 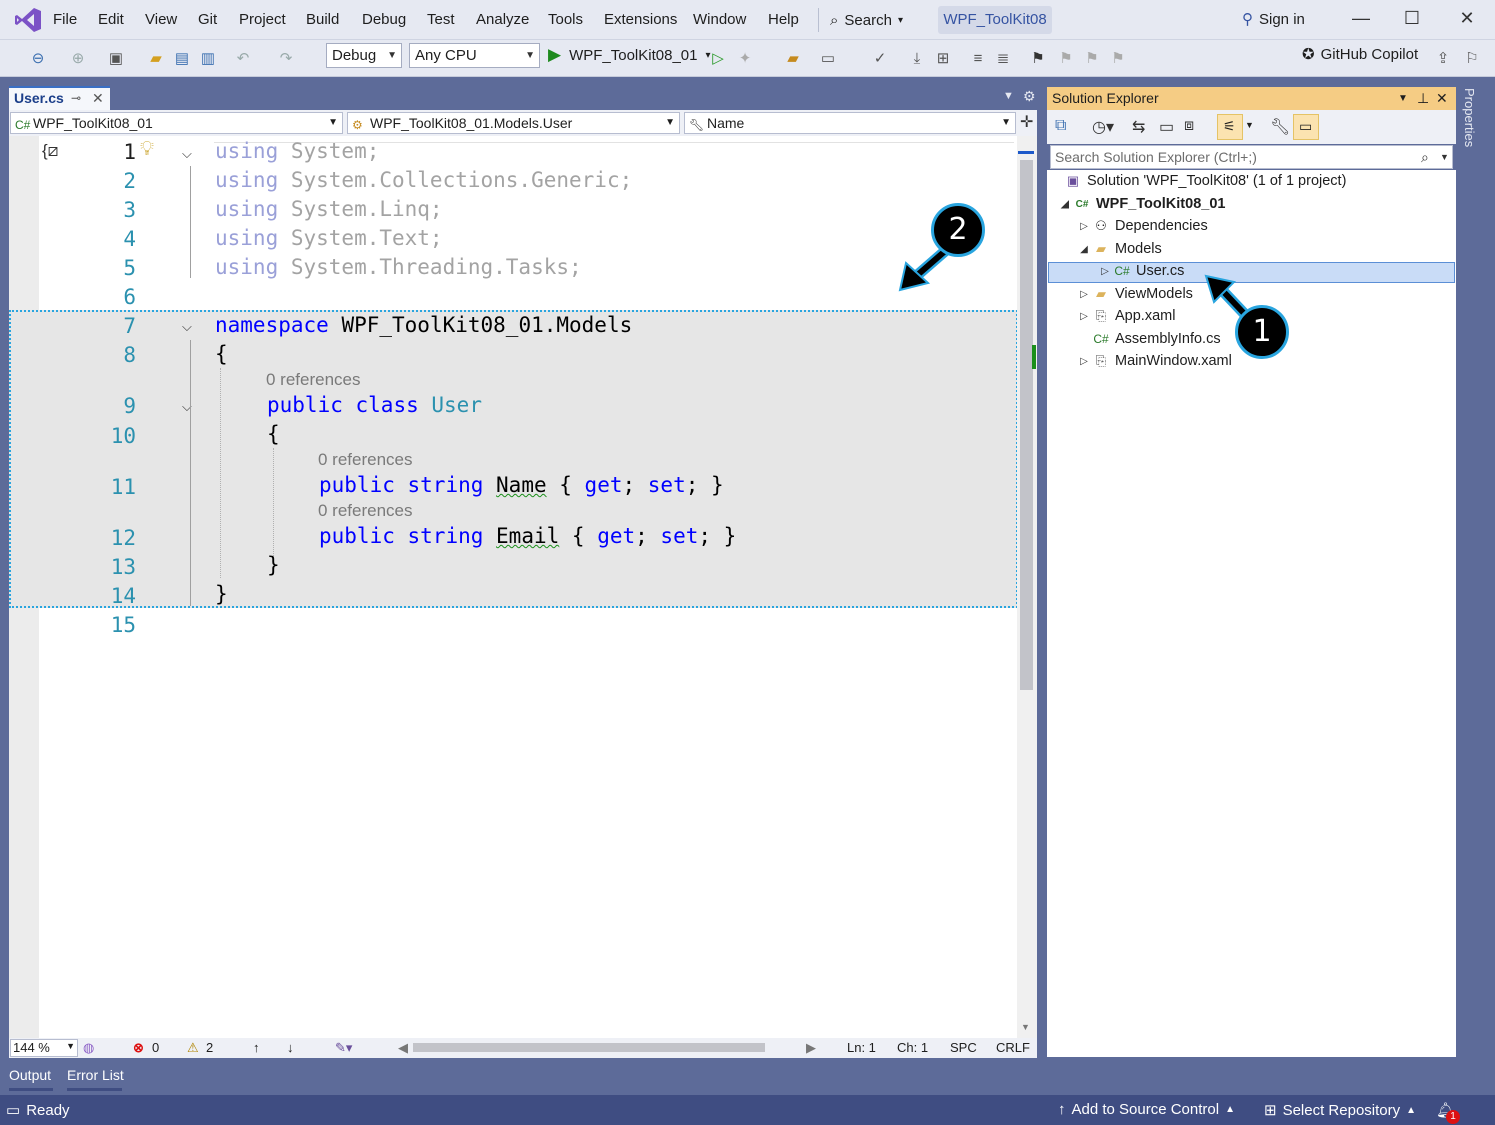 What do you see at coordinates (1084, 249) in the screenshot?
I see `expanded-arrow-icon: ◢` at bounding box center [1084, 249].